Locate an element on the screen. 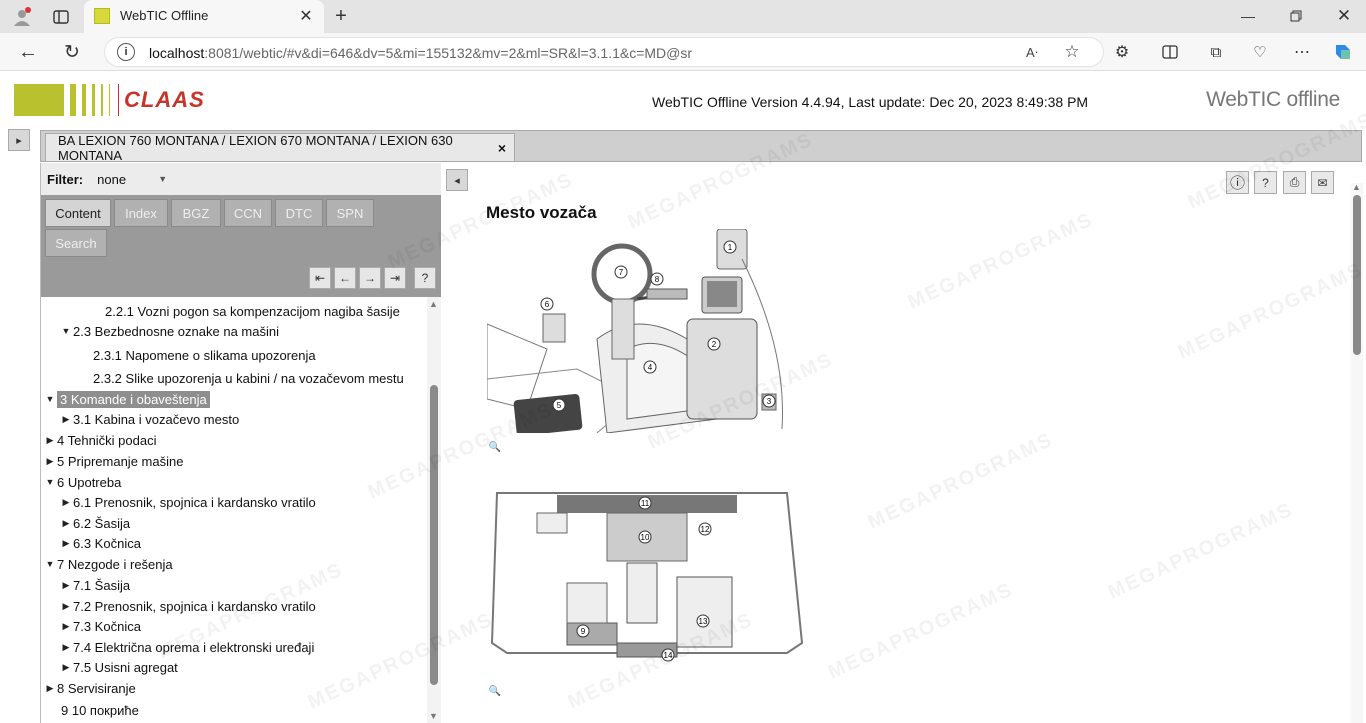 This screenshot has width=1366, height=723. split-screen-icon is located at coordinates (1170, 52).